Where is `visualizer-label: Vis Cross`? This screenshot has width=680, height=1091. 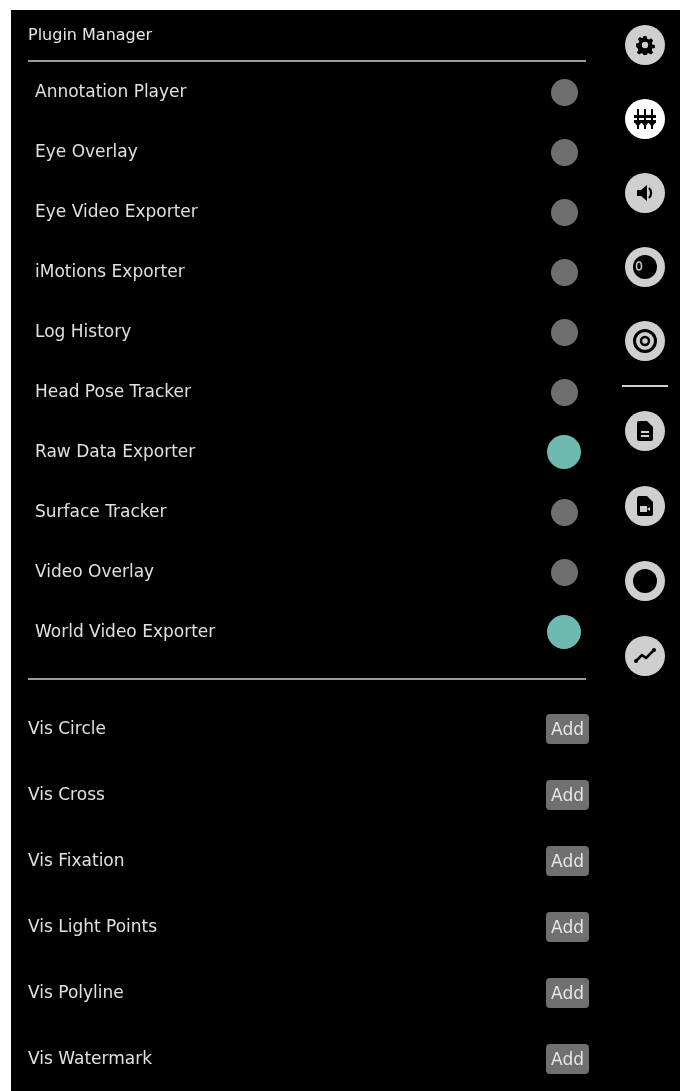
visualizer-label: Vis Cross is located at coordinates (66, 795).